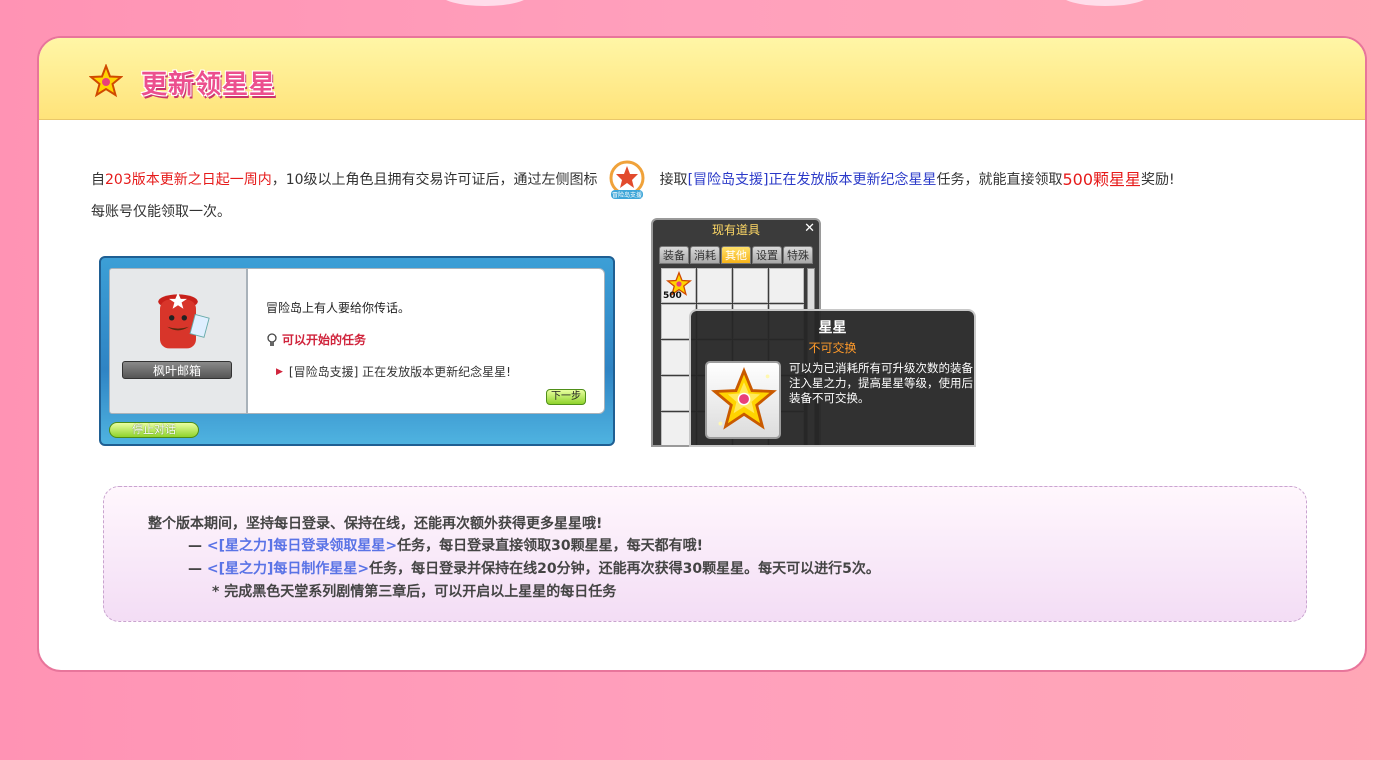  I want to click on close-icon: ✕, so click(809, 228).